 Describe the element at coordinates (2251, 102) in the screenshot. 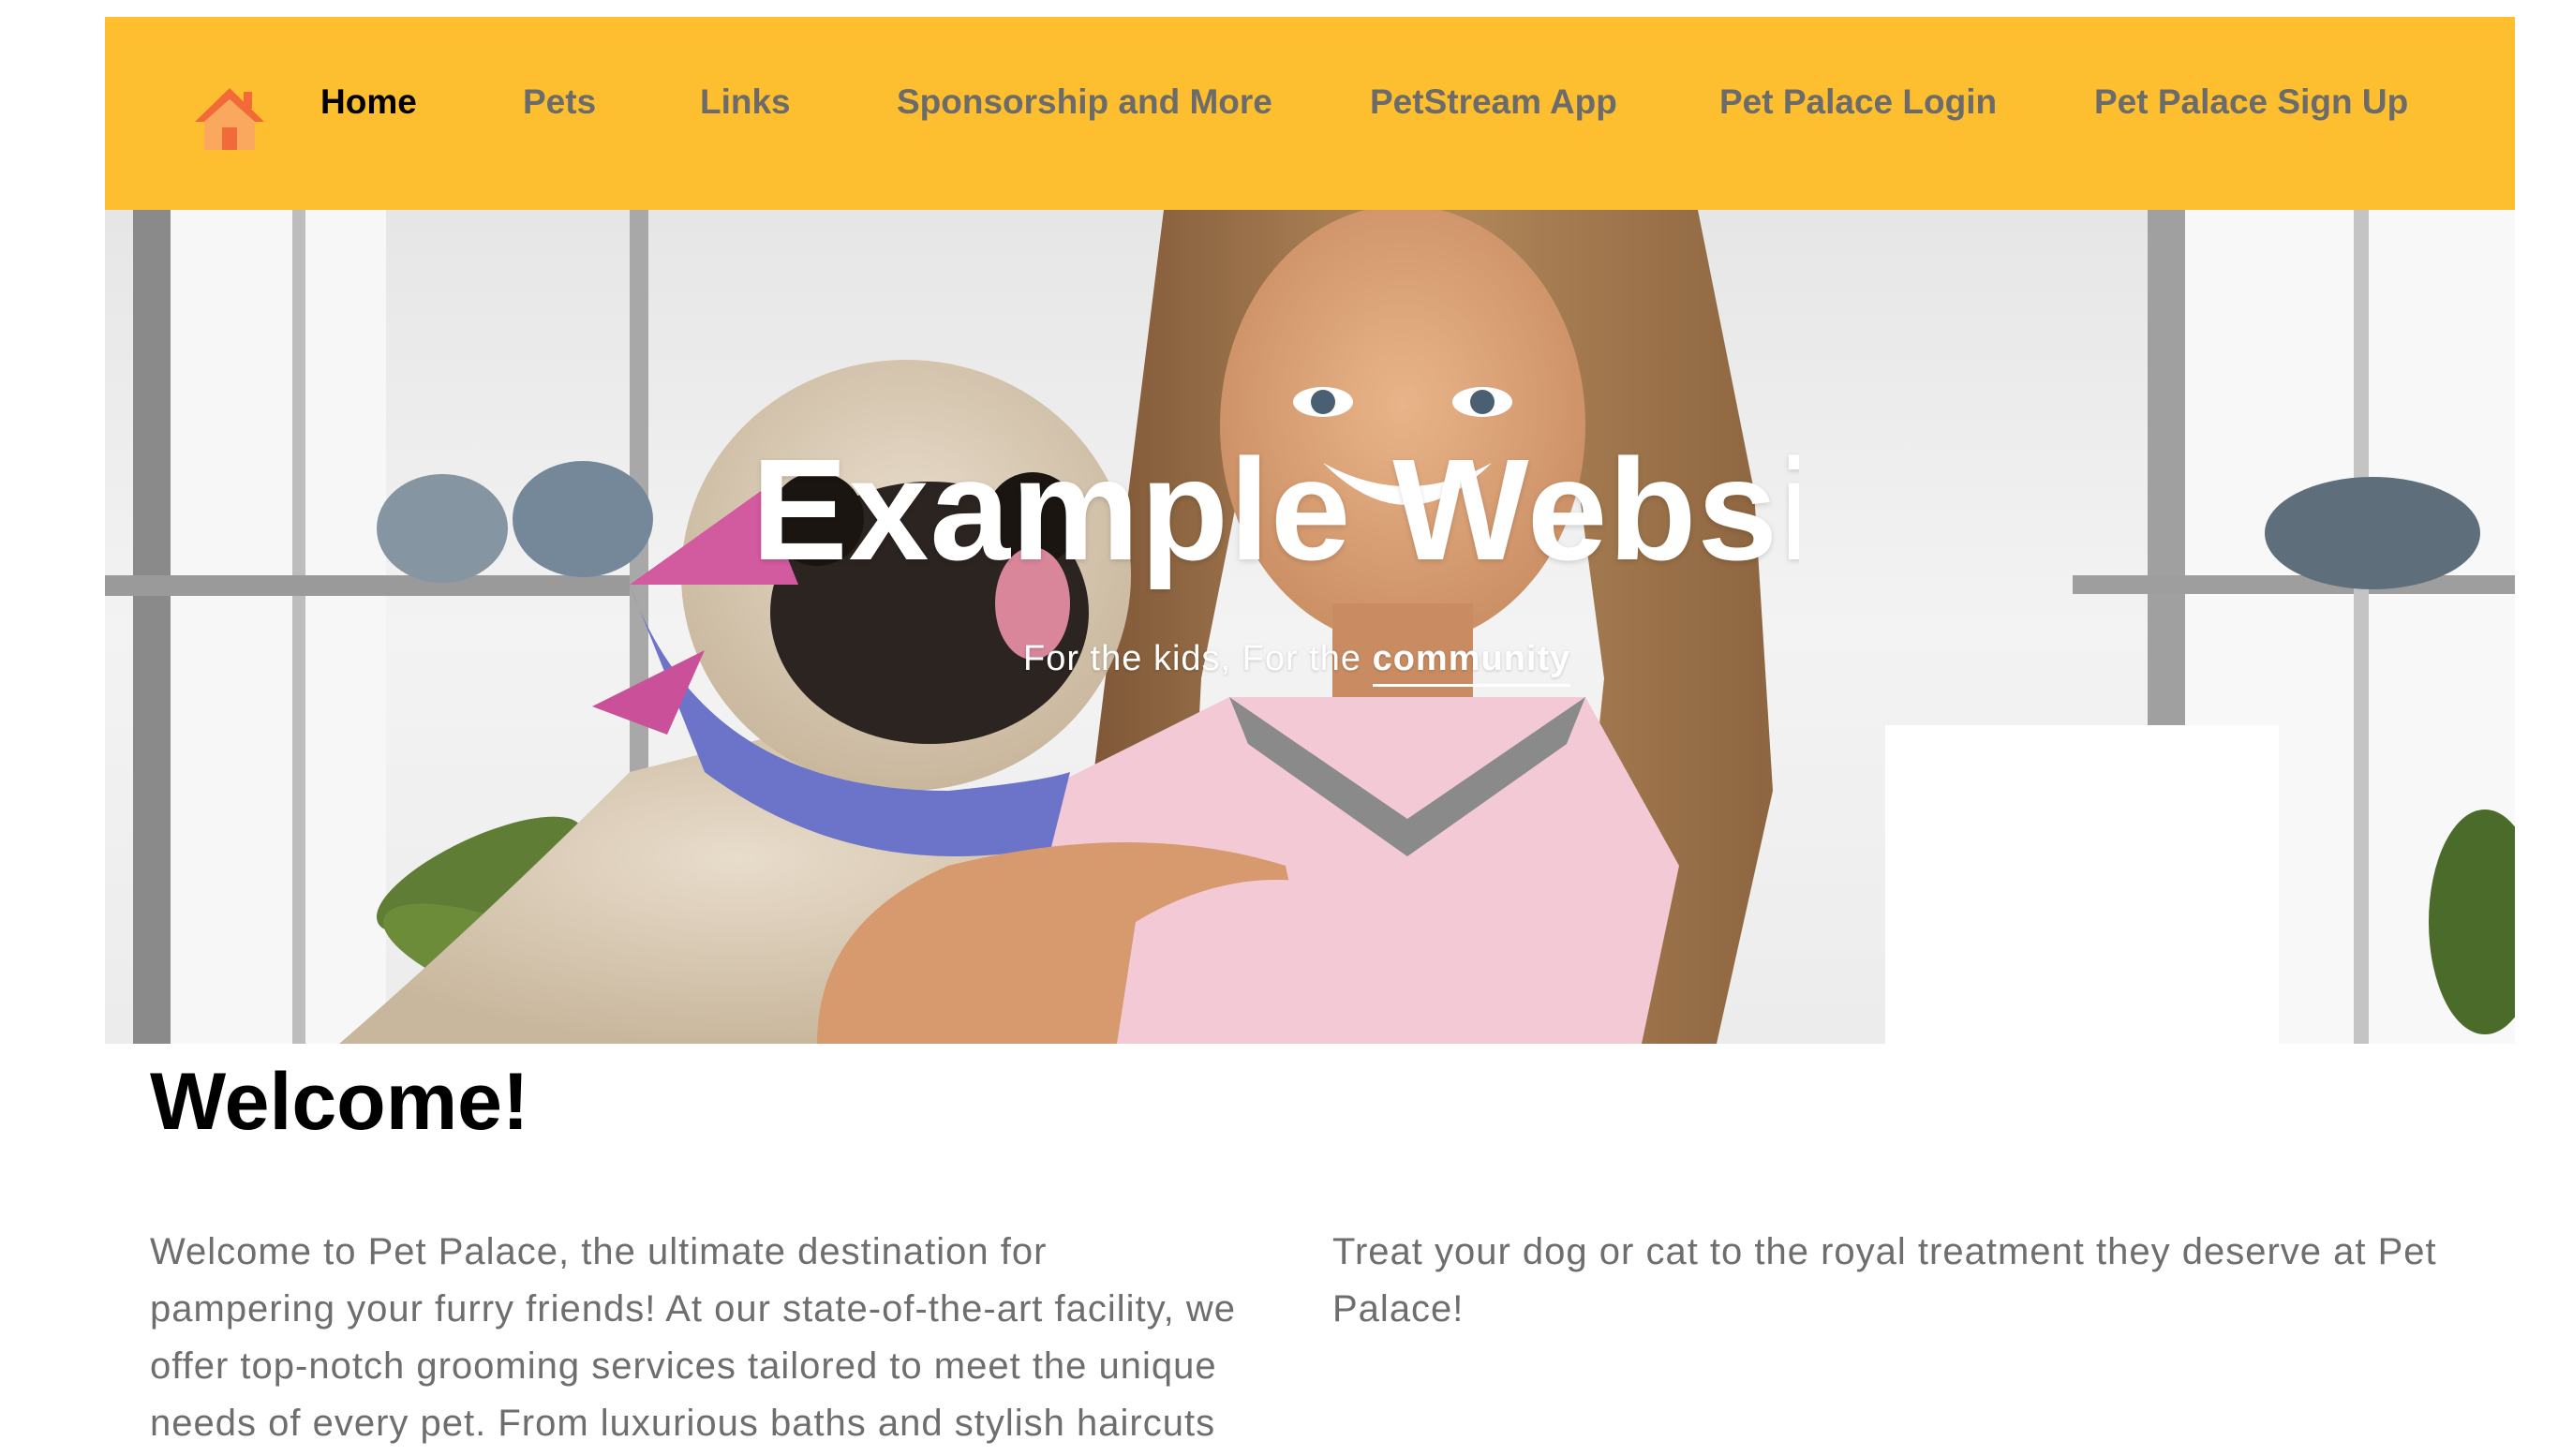

I see `nav-item-sign-up: Pet Palace Sign Up` at that location.